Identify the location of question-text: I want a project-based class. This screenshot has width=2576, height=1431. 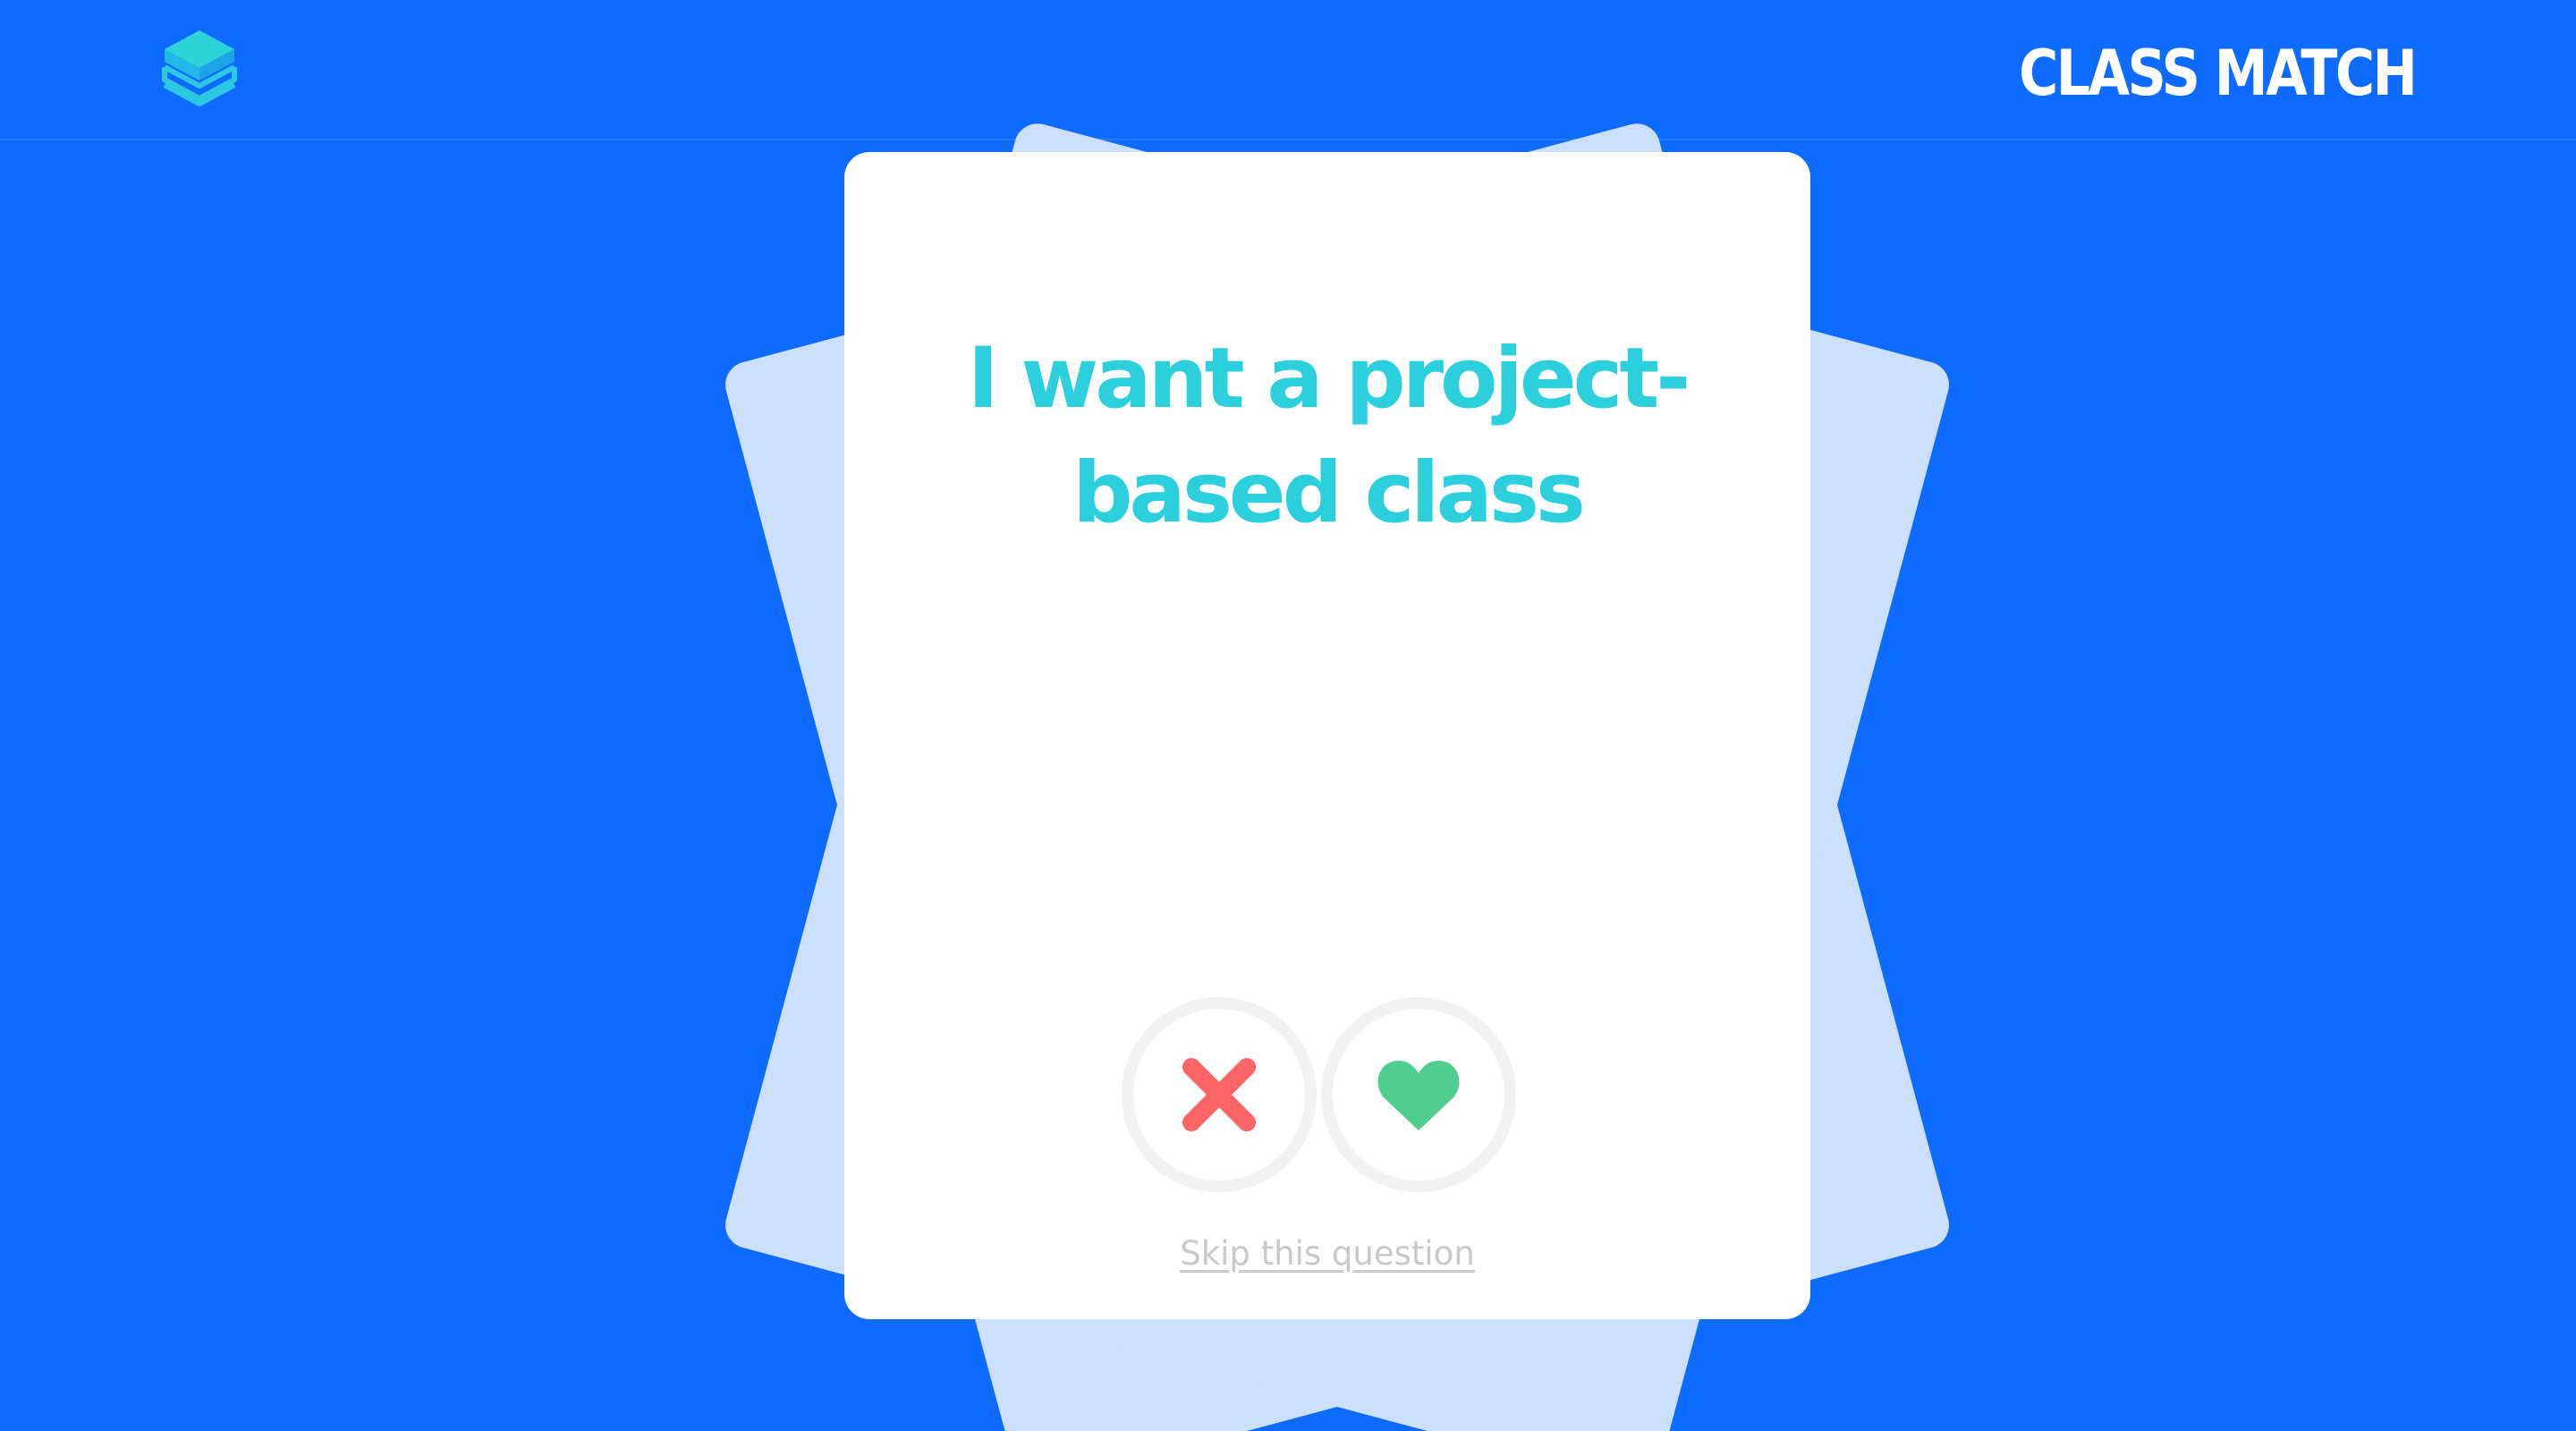
(1329, 436).